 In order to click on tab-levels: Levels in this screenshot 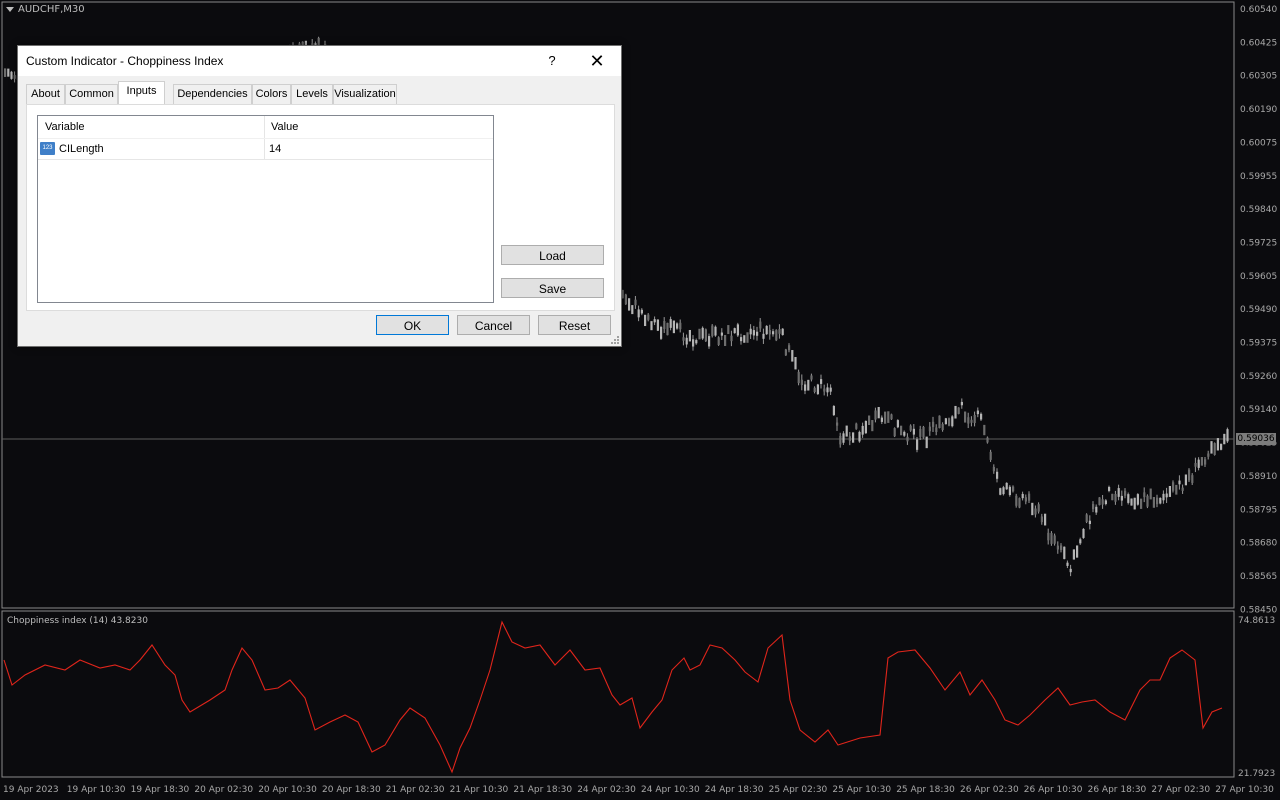, I will do `click(312, 94)`.